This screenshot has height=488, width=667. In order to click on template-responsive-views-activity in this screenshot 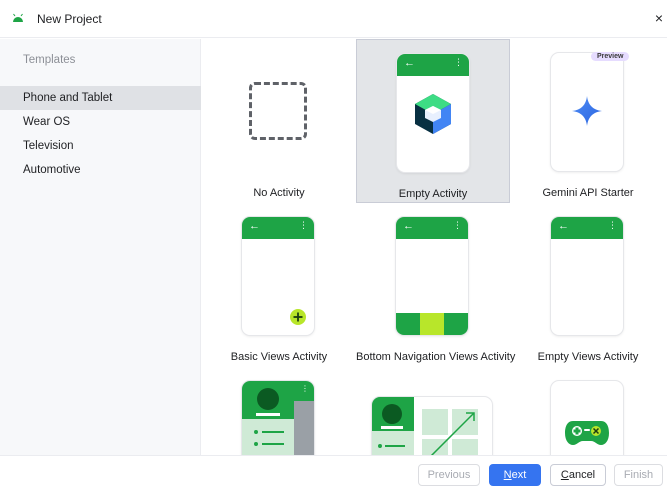, I will do `click(433, 411)`.